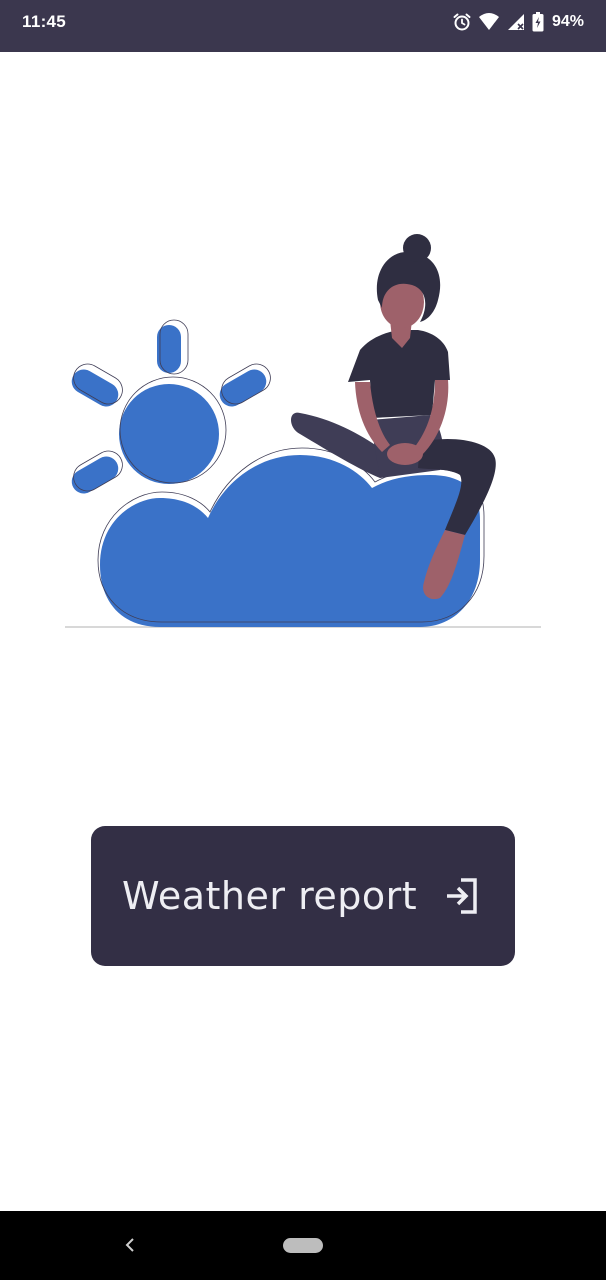 The image size is (606, 1280). I want to click on weather-report-button: Weather report, so click(303, 896).